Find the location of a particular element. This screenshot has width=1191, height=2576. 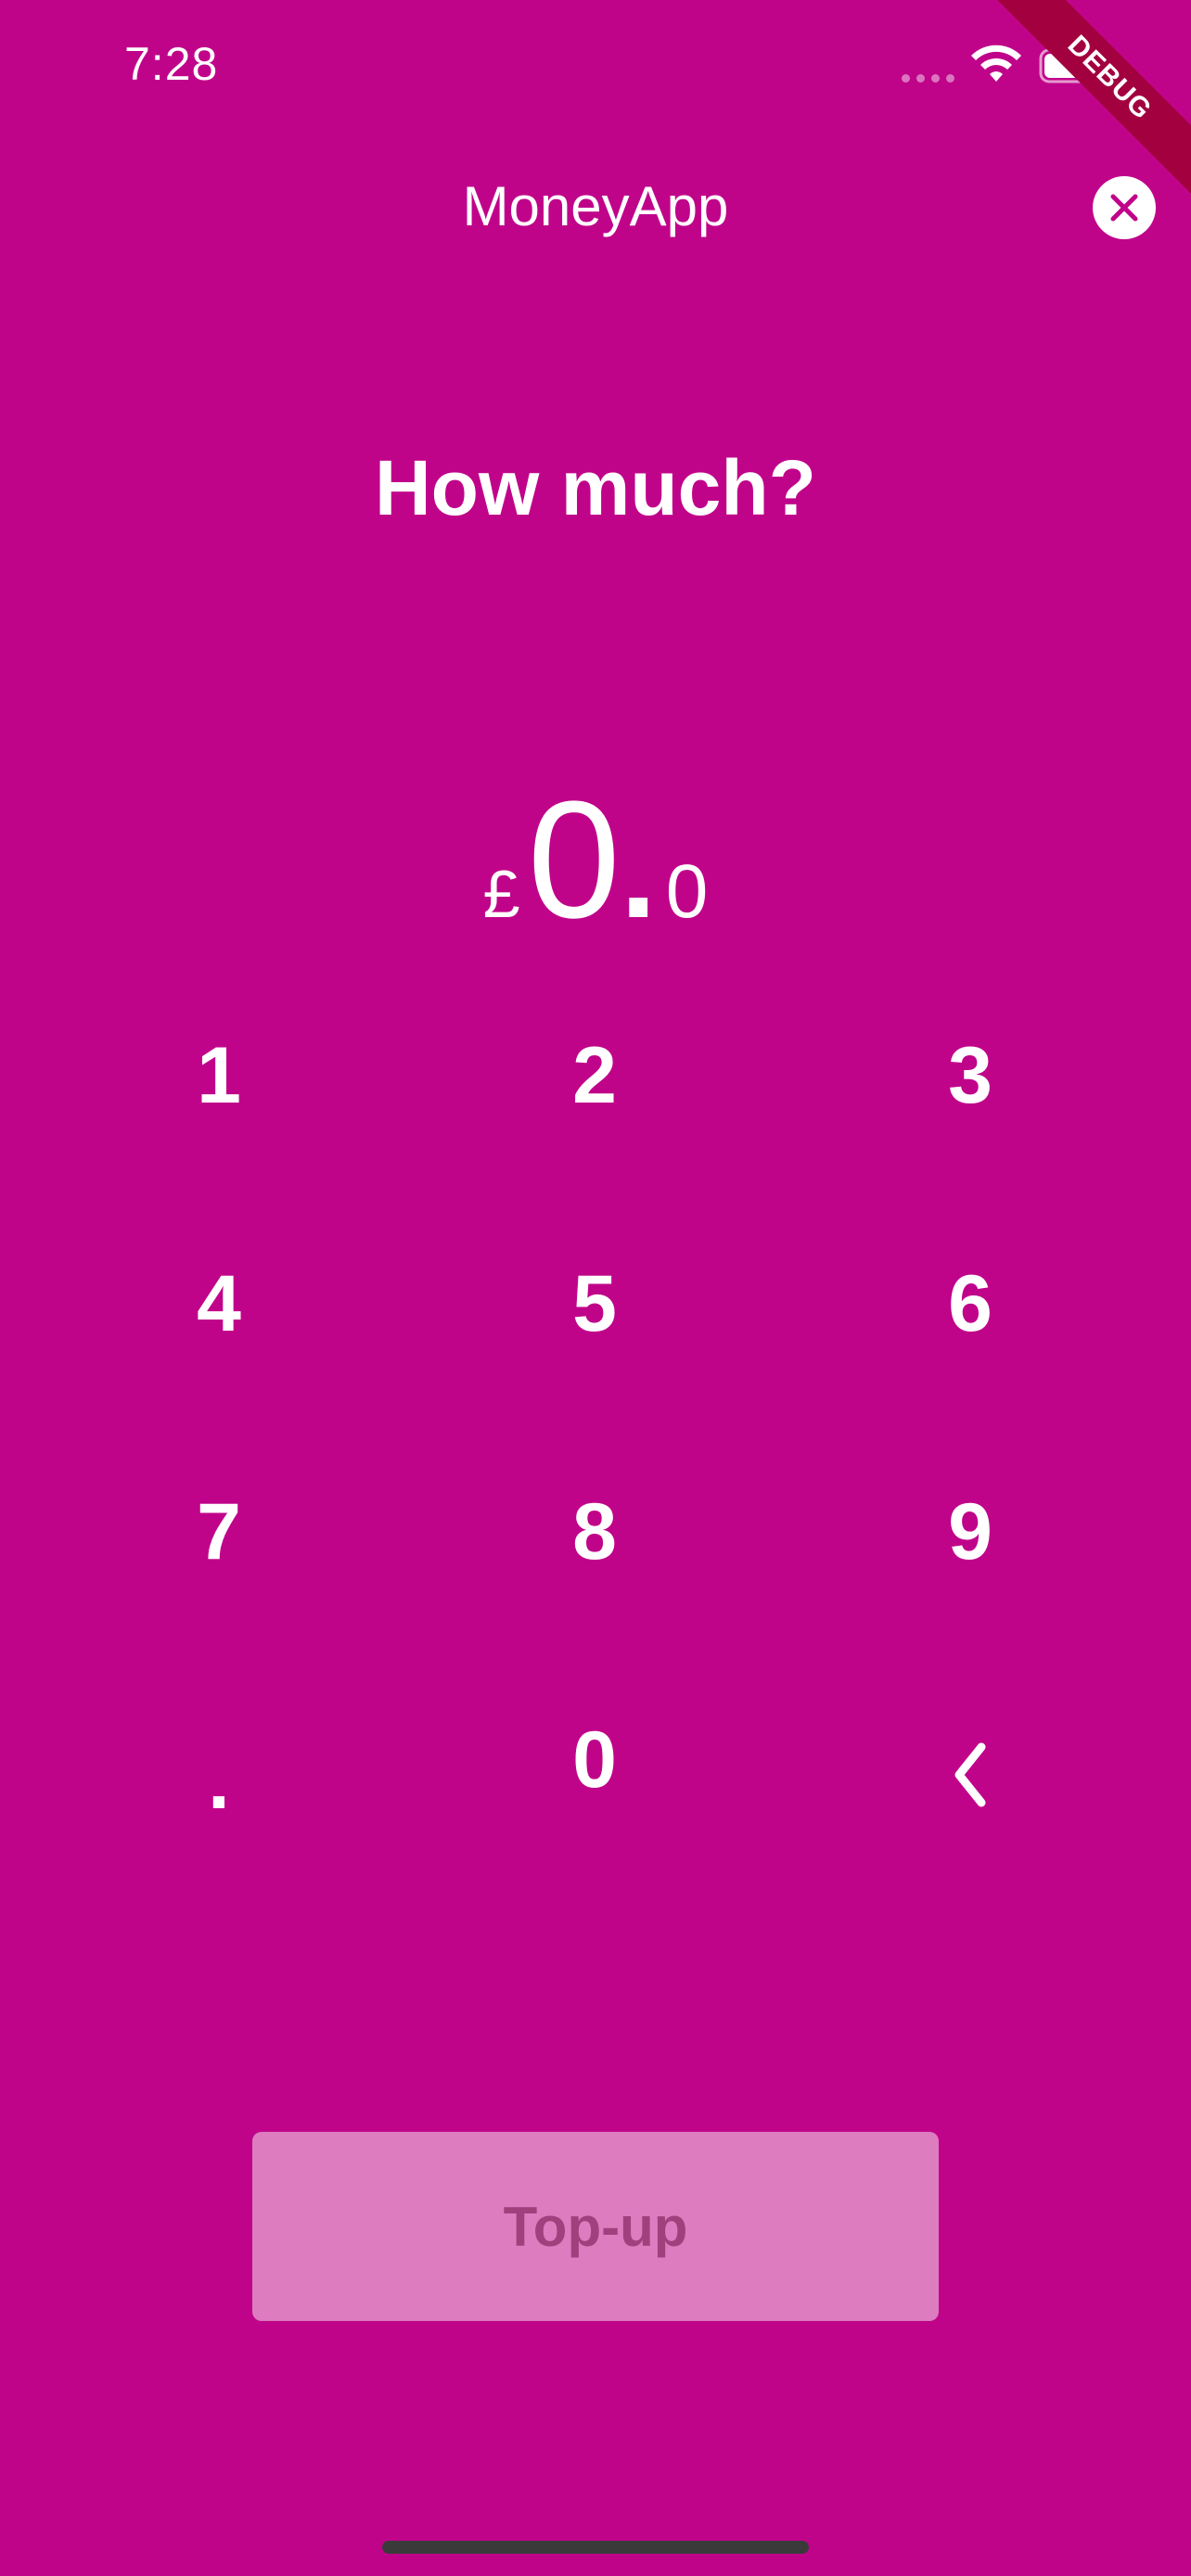

key-9: 9 is located at coordinates (970, 1532).